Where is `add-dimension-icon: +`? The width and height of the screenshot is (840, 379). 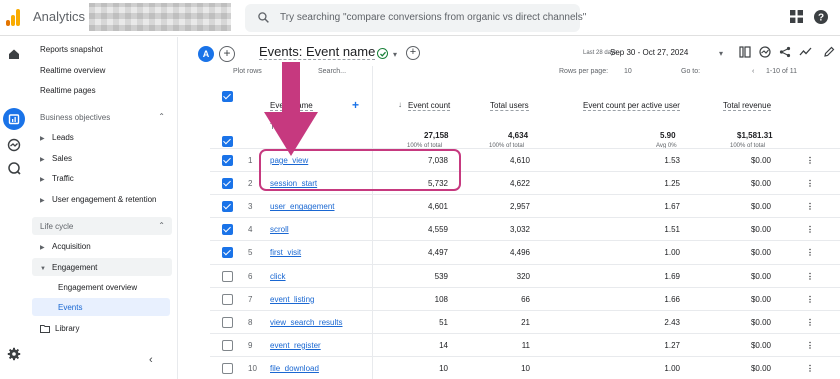 add-dimension-icon: + is located at coordinates (355, 105).